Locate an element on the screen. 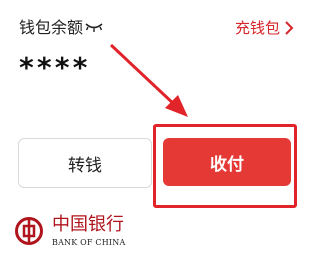 Image resolution: width=320 pixels, height=276 pixels. collect-pay-button: 收付 is located at coordinates (227, 162).